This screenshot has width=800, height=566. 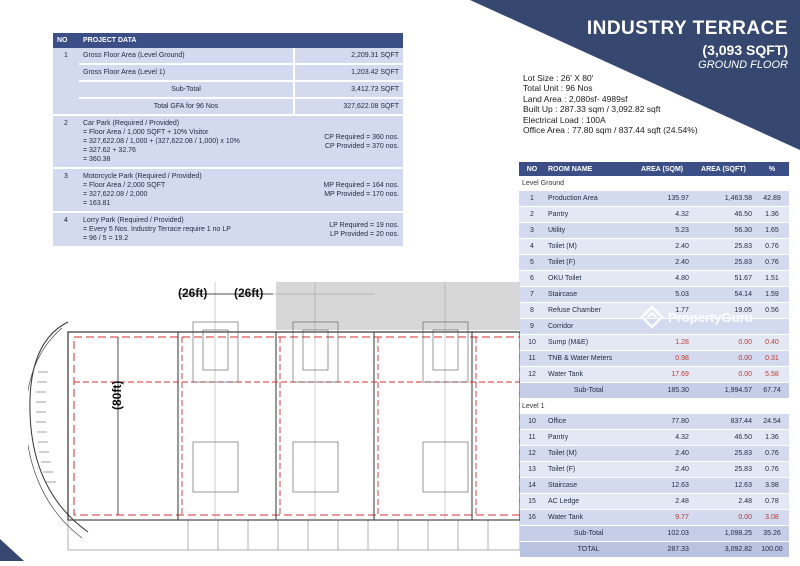 I want to click on ground-subtotal-percent: 67.74, so click(x=771, y=390).